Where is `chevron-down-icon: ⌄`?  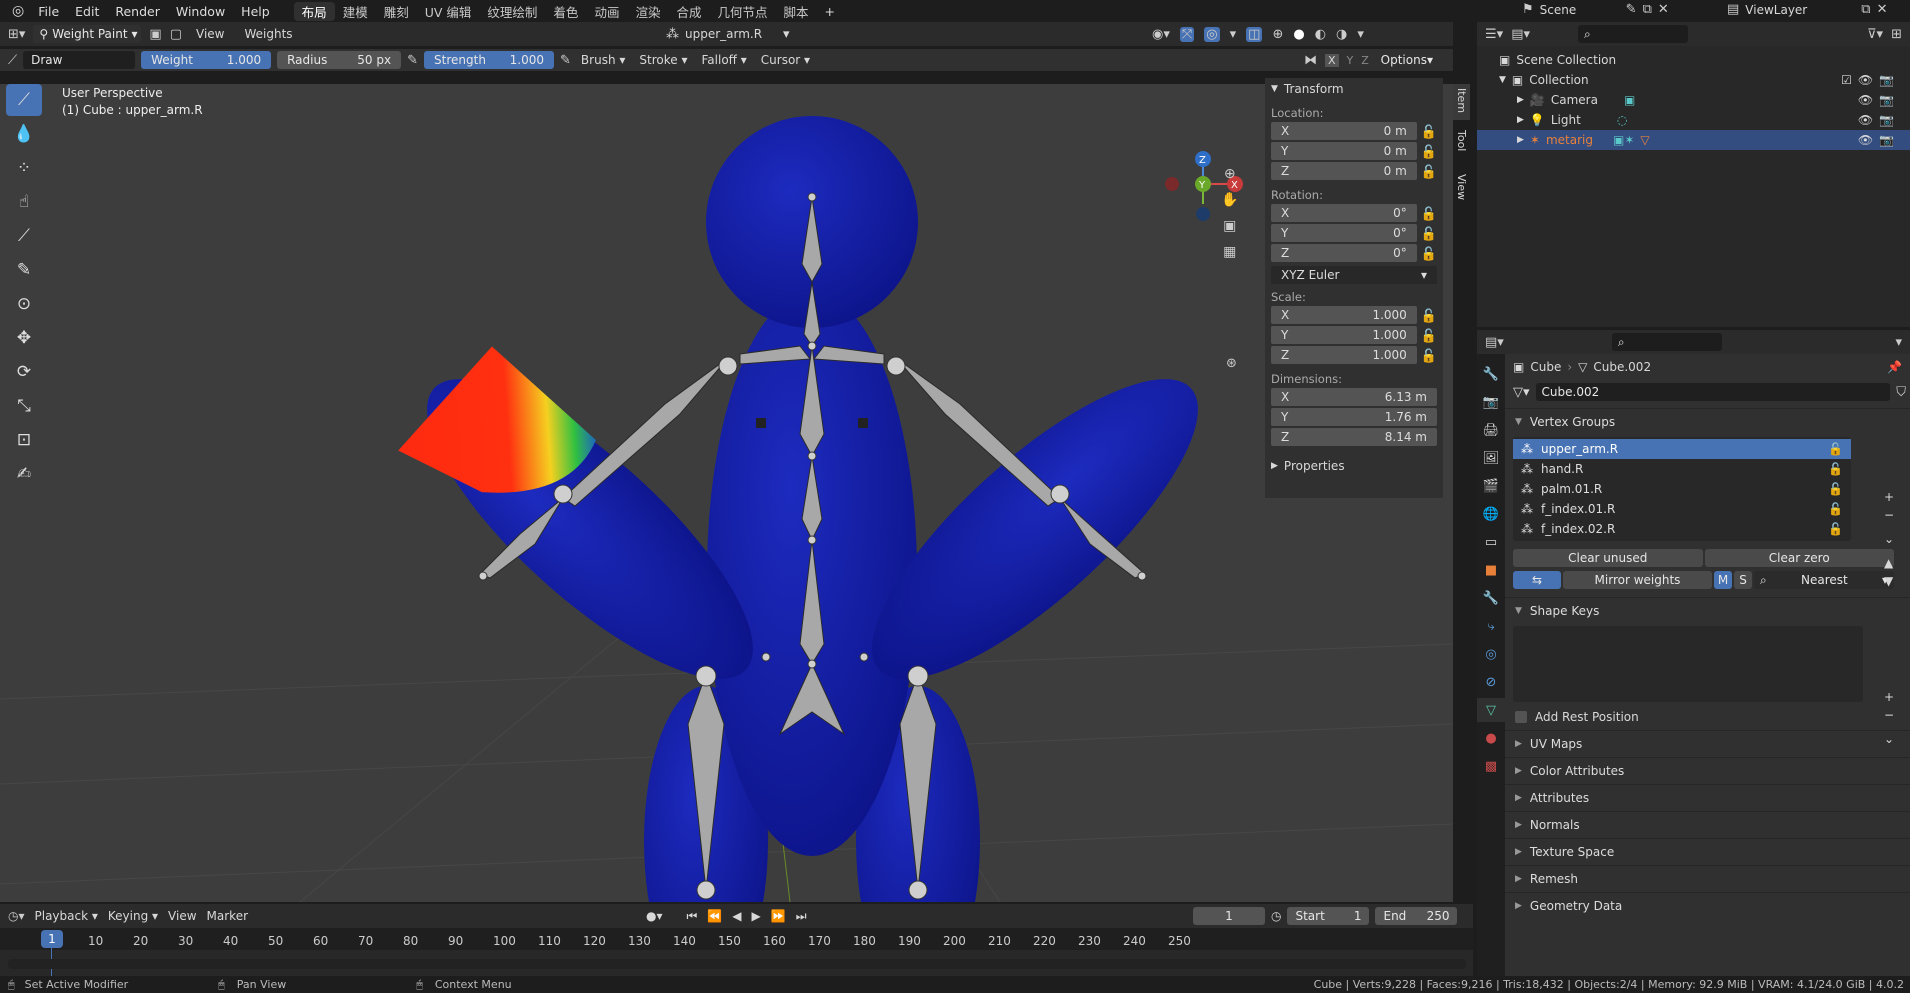
chevron-down-icon: ⌄ is located at coordinates (1889, 539).